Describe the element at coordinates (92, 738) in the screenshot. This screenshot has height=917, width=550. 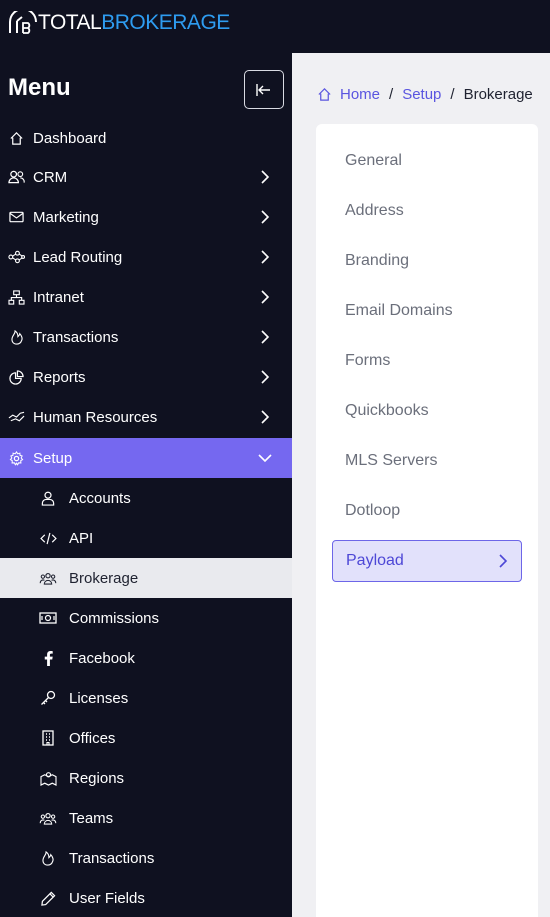
I see `sidebar-subitem-label: Offices` at that location.